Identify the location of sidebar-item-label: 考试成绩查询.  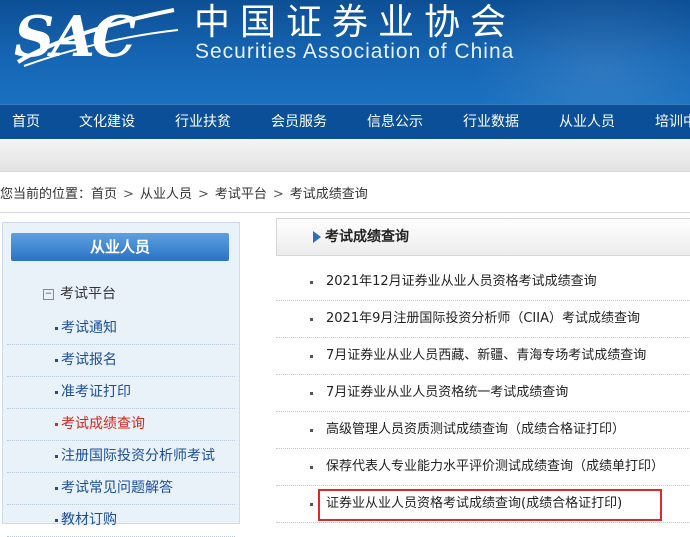
(103, 424).